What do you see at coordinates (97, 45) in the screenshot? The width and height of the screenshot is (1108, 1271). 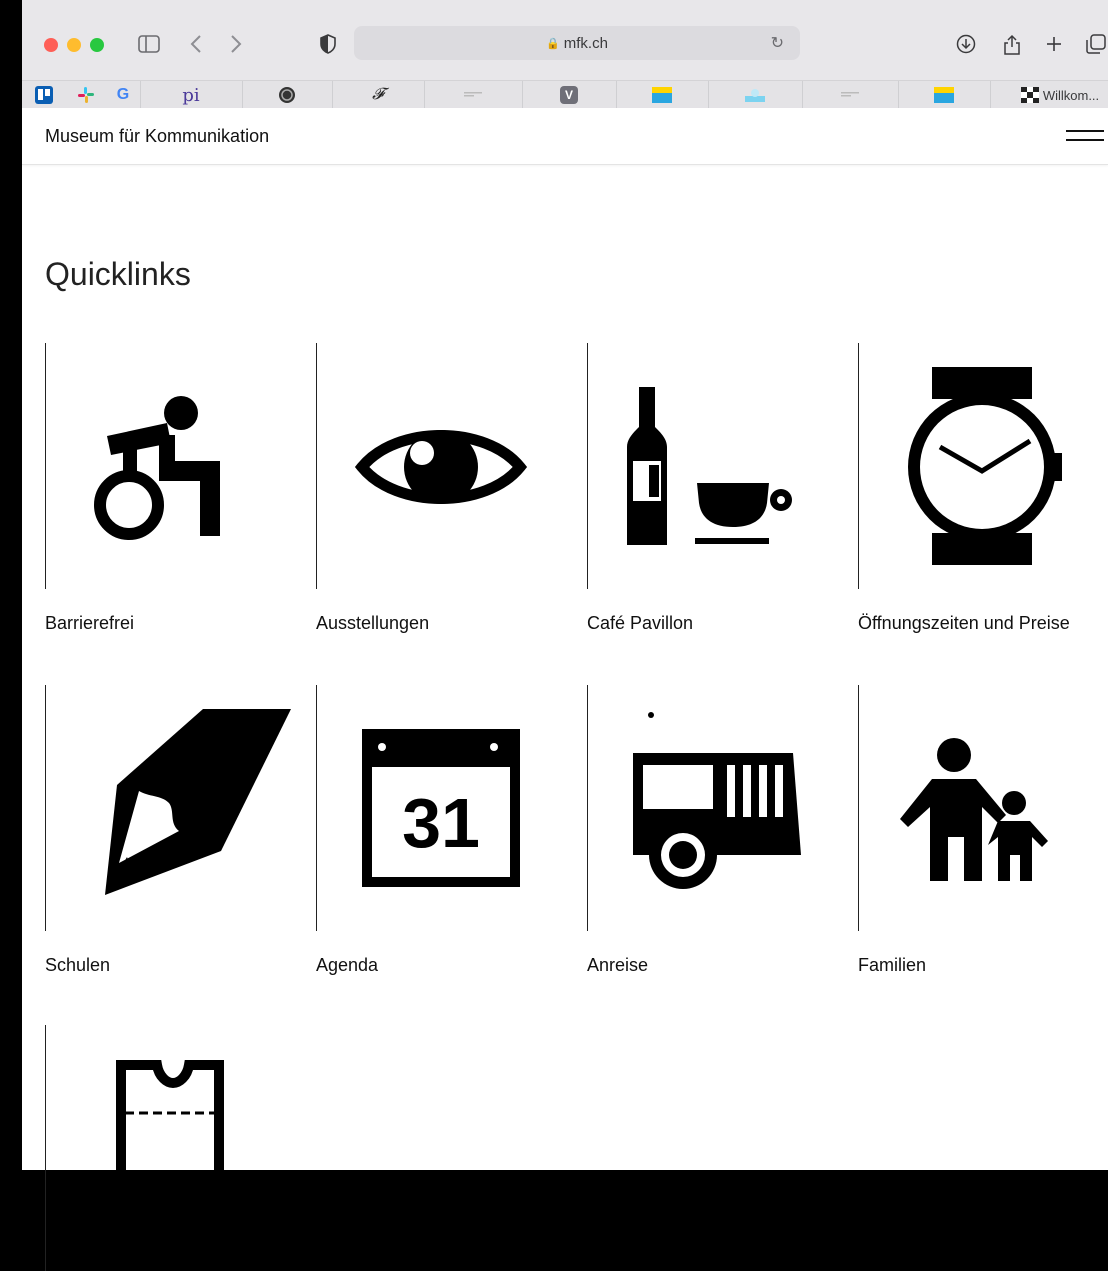 I see `zoom-window-button` at bounding box center [97, 45].